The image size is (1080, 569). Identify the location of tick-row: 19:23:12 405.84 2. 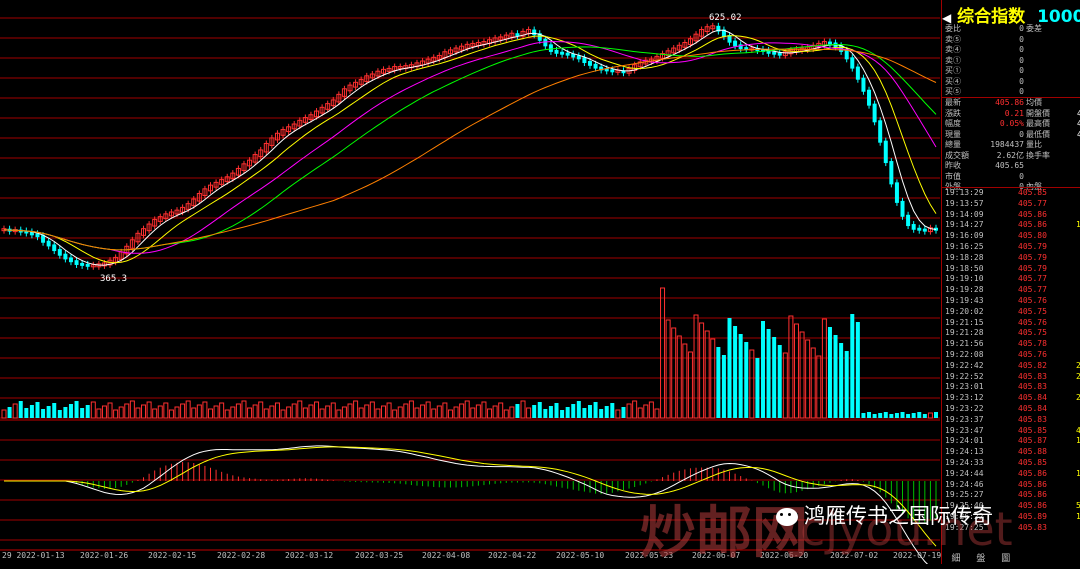
(1011, 398).